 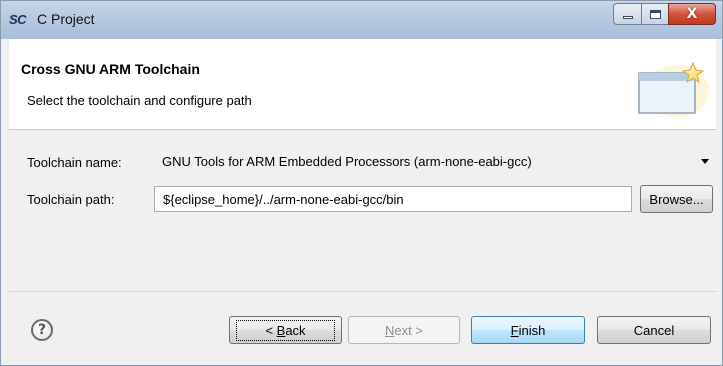 I want to click on back-button: < Back, so click(x=285, y=330).